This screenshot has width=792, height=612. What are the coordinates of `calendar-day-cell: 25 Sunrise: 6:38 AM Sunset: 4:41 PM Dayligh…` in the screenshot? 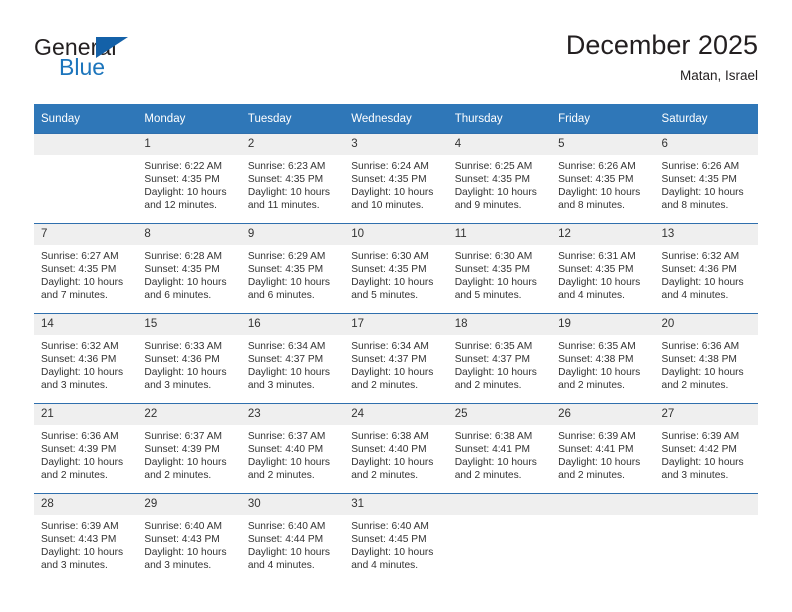 It's located at (499, 448).